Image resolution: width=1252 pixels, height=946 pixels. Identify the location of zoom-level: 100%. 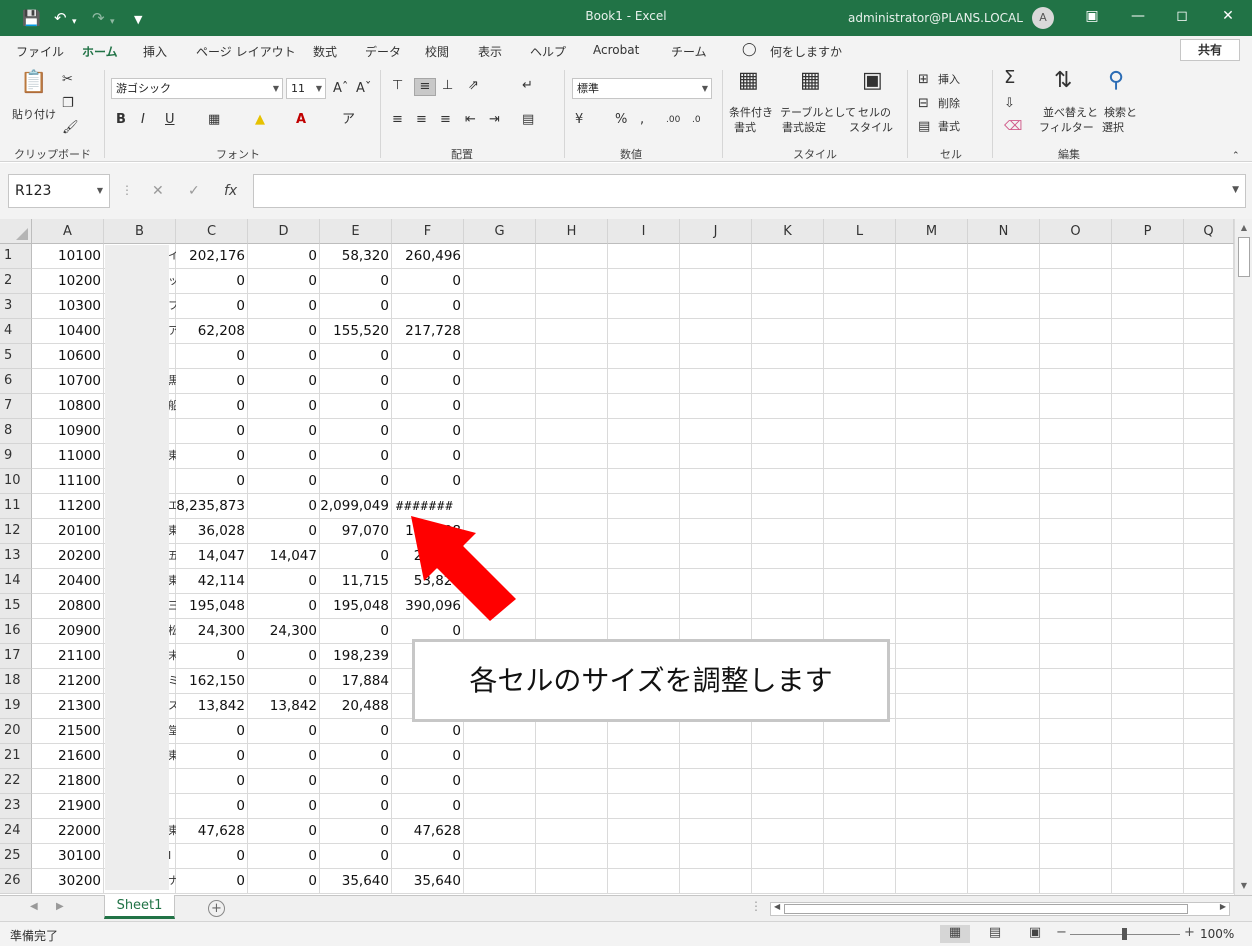
(1217, 934).